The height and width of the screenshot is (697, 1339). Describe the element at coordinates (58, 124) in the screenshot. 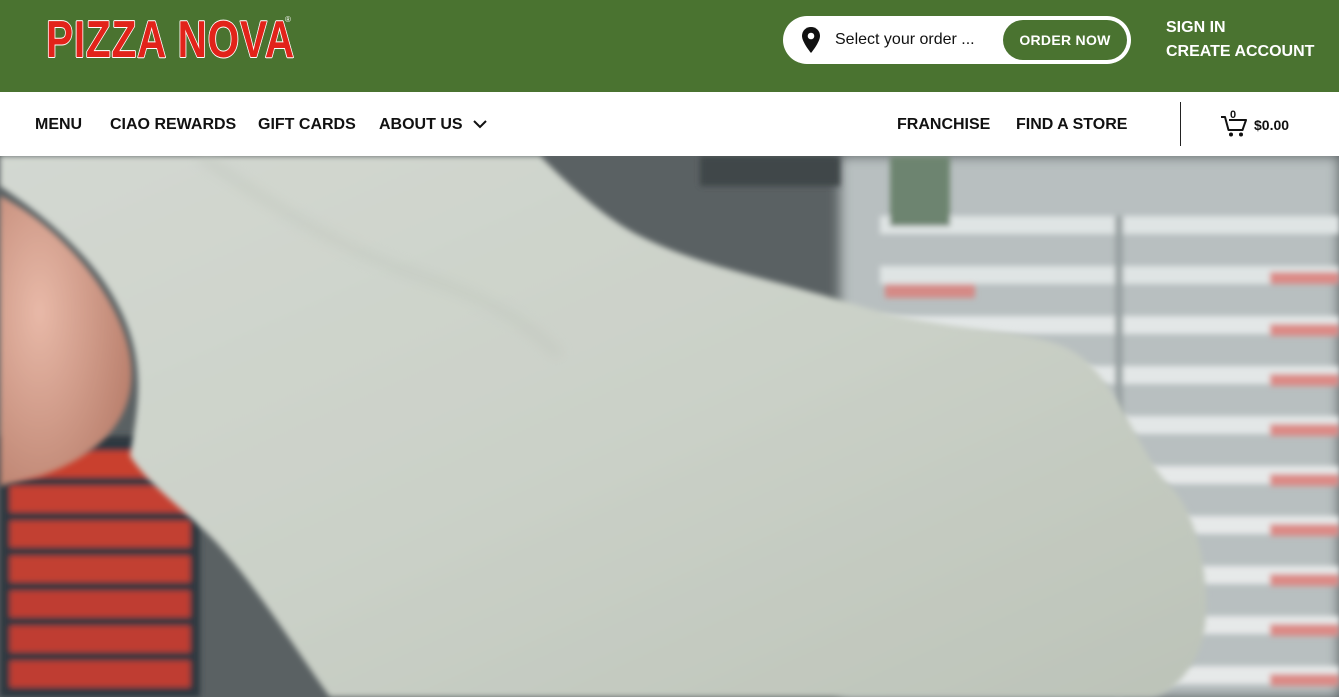

I see `nav-menu: MENU` at that location.